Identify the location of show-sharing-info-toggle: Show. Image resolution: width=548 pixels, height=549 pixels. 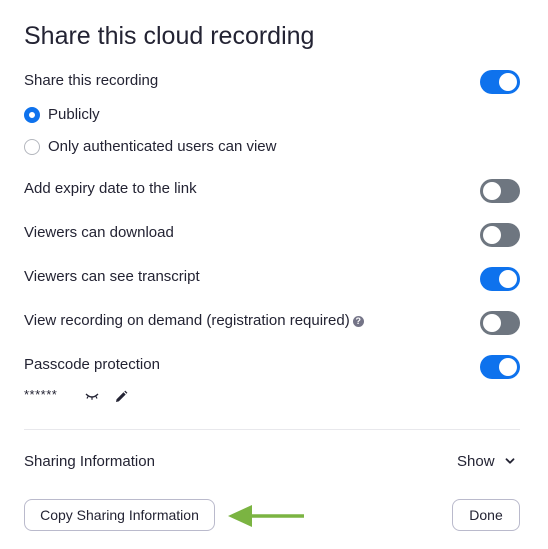
(486, 461).